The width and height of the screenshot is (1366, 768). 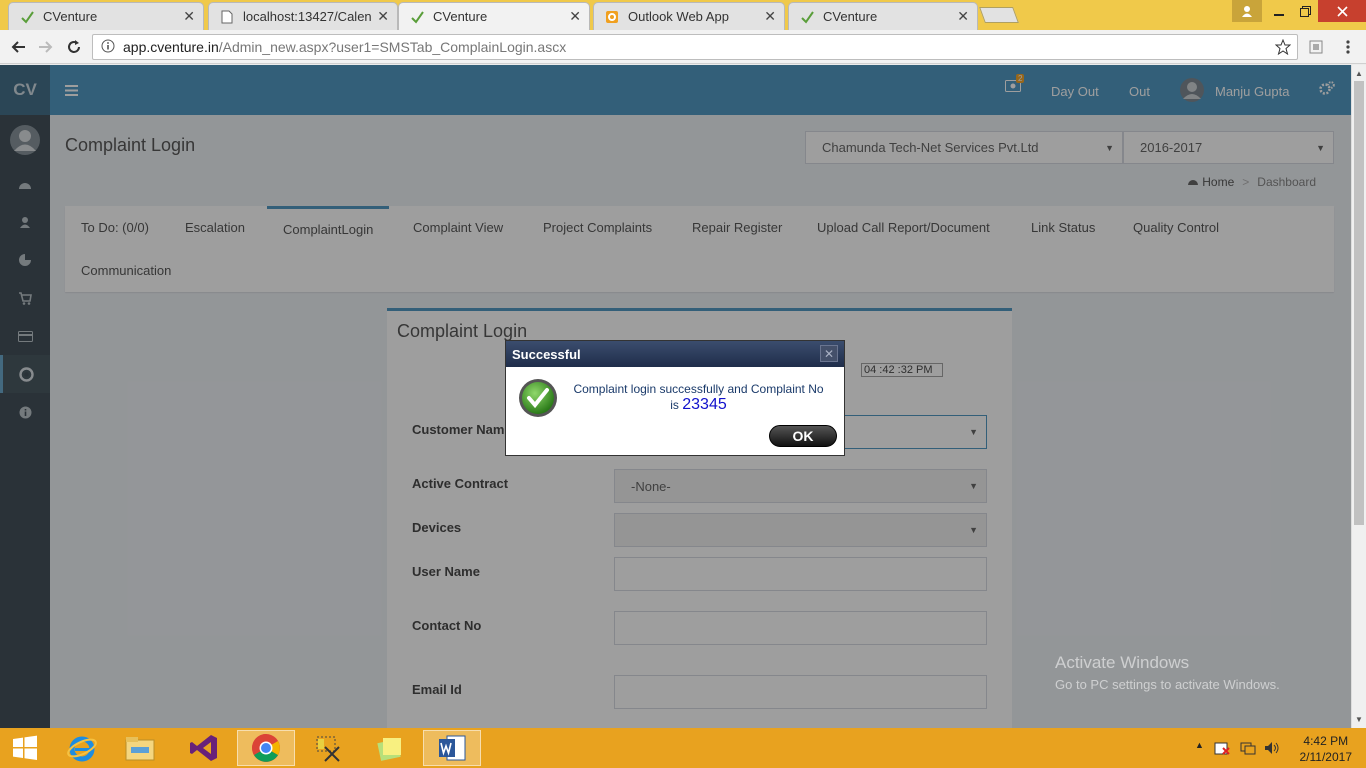 I want to click on new-tab-button, so click(x=999, y=15).